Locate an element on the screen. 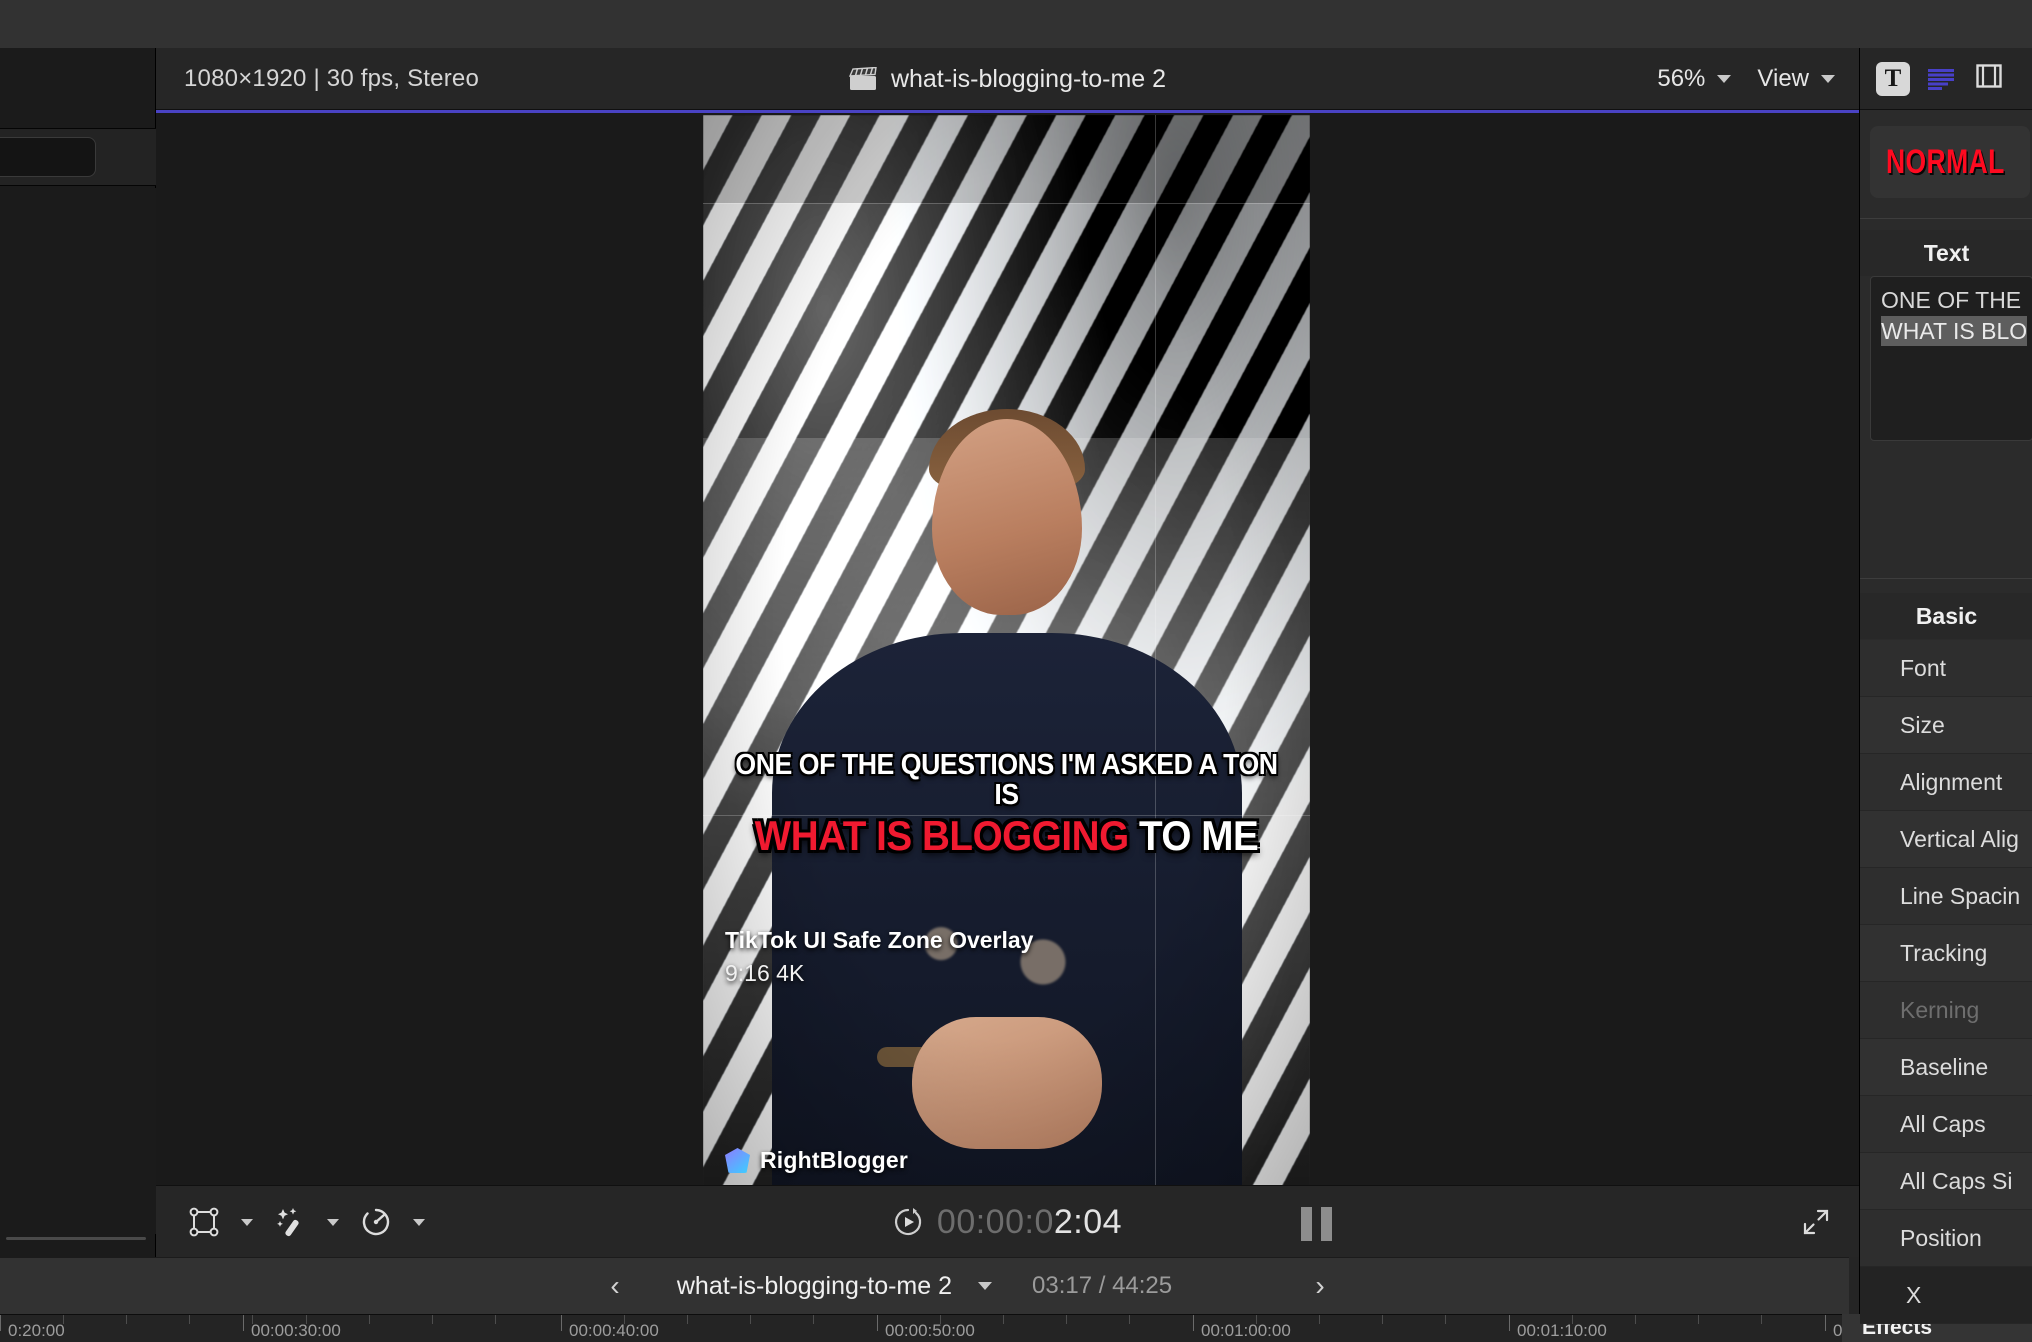  film-strip-icon is located at coordinates (1989, 78).